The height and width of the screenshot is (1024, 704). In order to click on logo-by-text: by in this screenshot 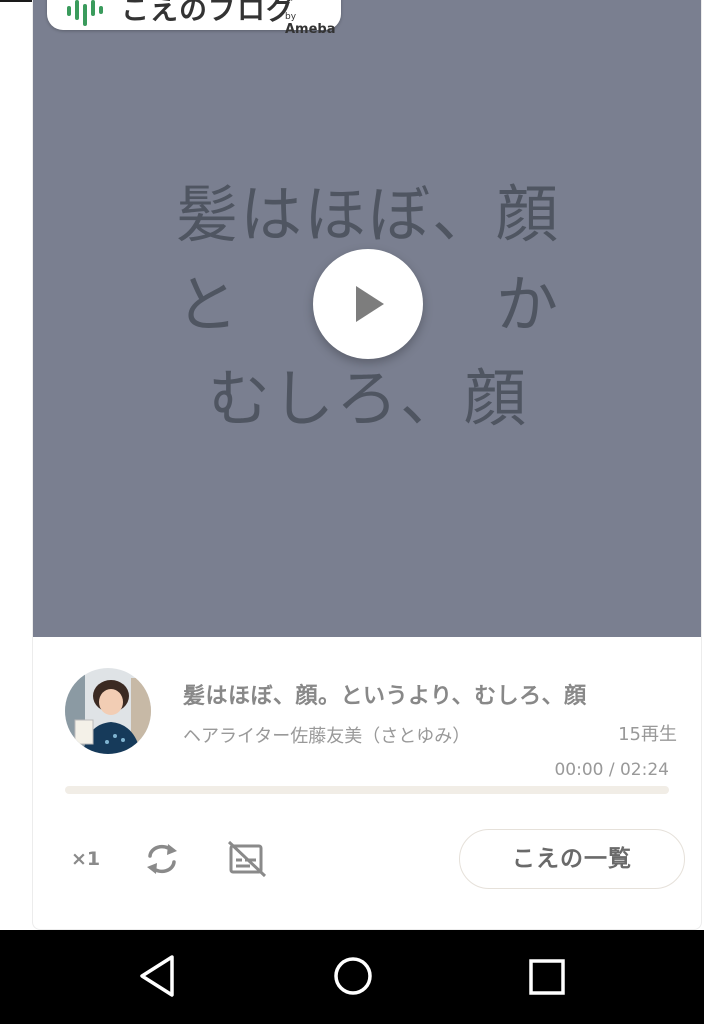, I will do `click(291, 17)`.